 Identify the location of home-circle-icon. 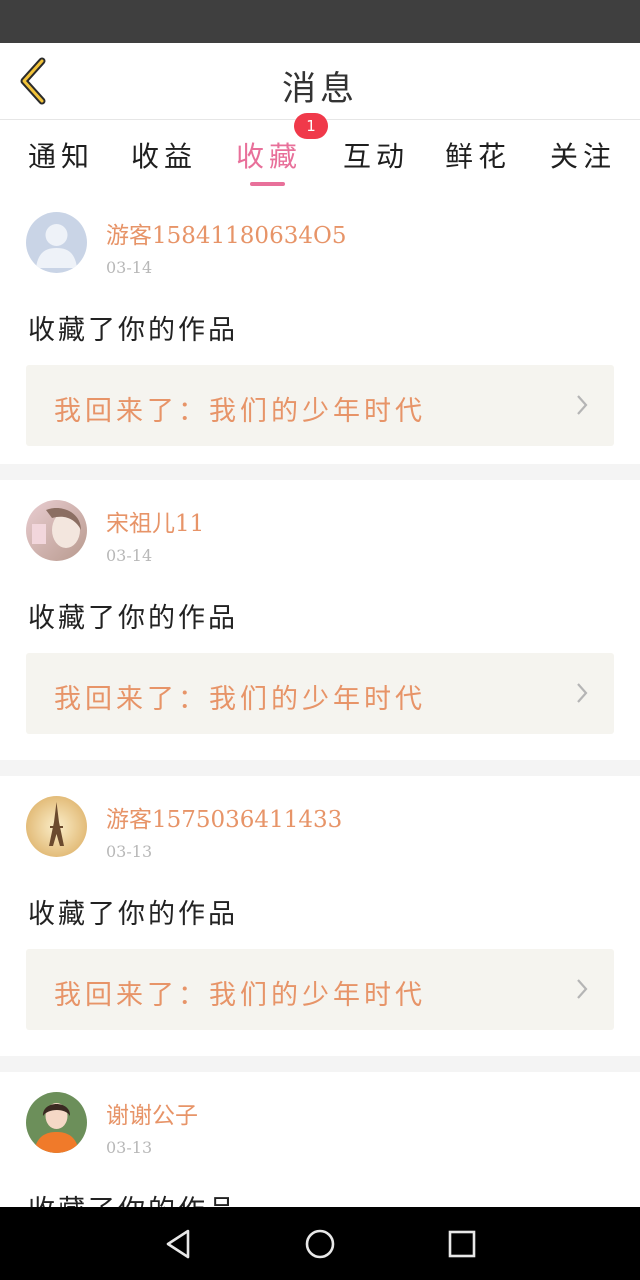
(320, 1244).